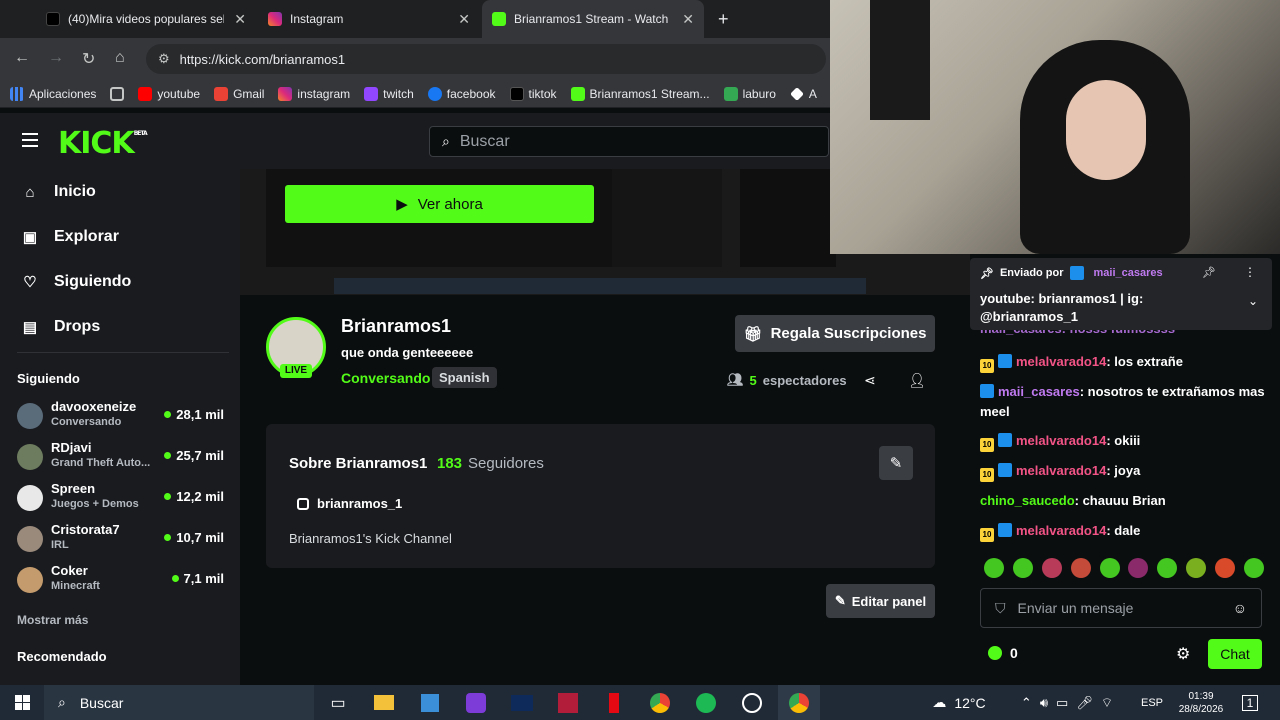  I want to click on bookmark-instagram: instagram, so click(314, 93).